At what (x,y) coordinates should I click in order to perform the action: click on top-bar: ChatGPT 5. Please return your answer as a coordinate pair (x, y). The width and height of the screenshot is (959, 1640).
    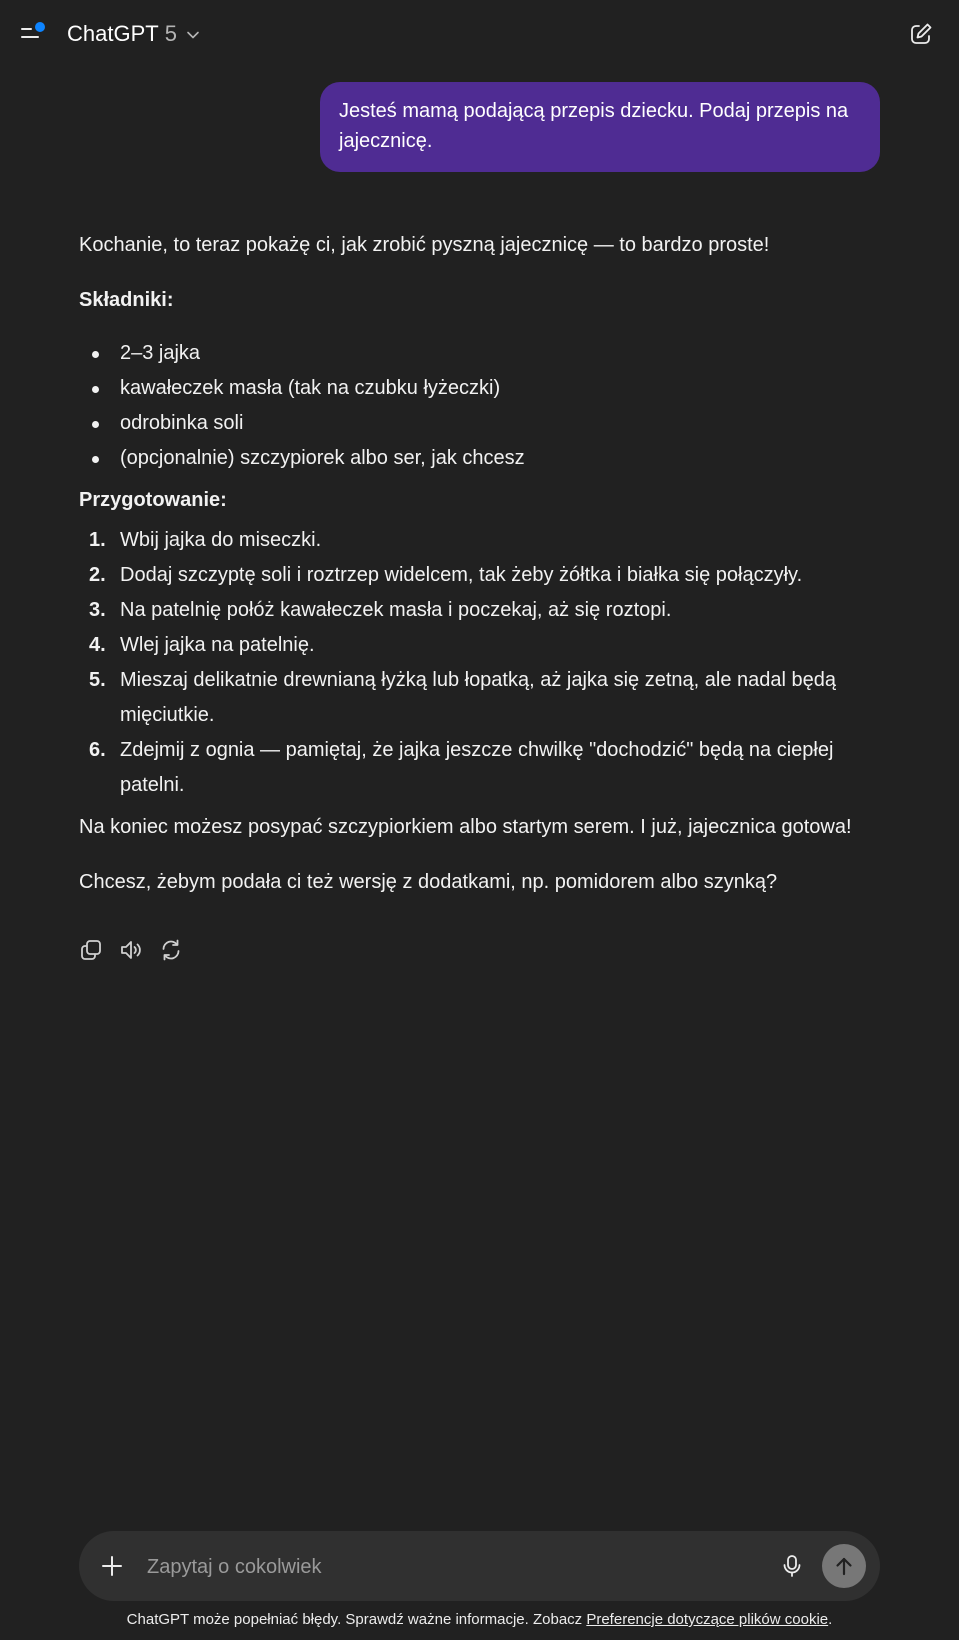
    Looking at the image, I should click on (479, 34).